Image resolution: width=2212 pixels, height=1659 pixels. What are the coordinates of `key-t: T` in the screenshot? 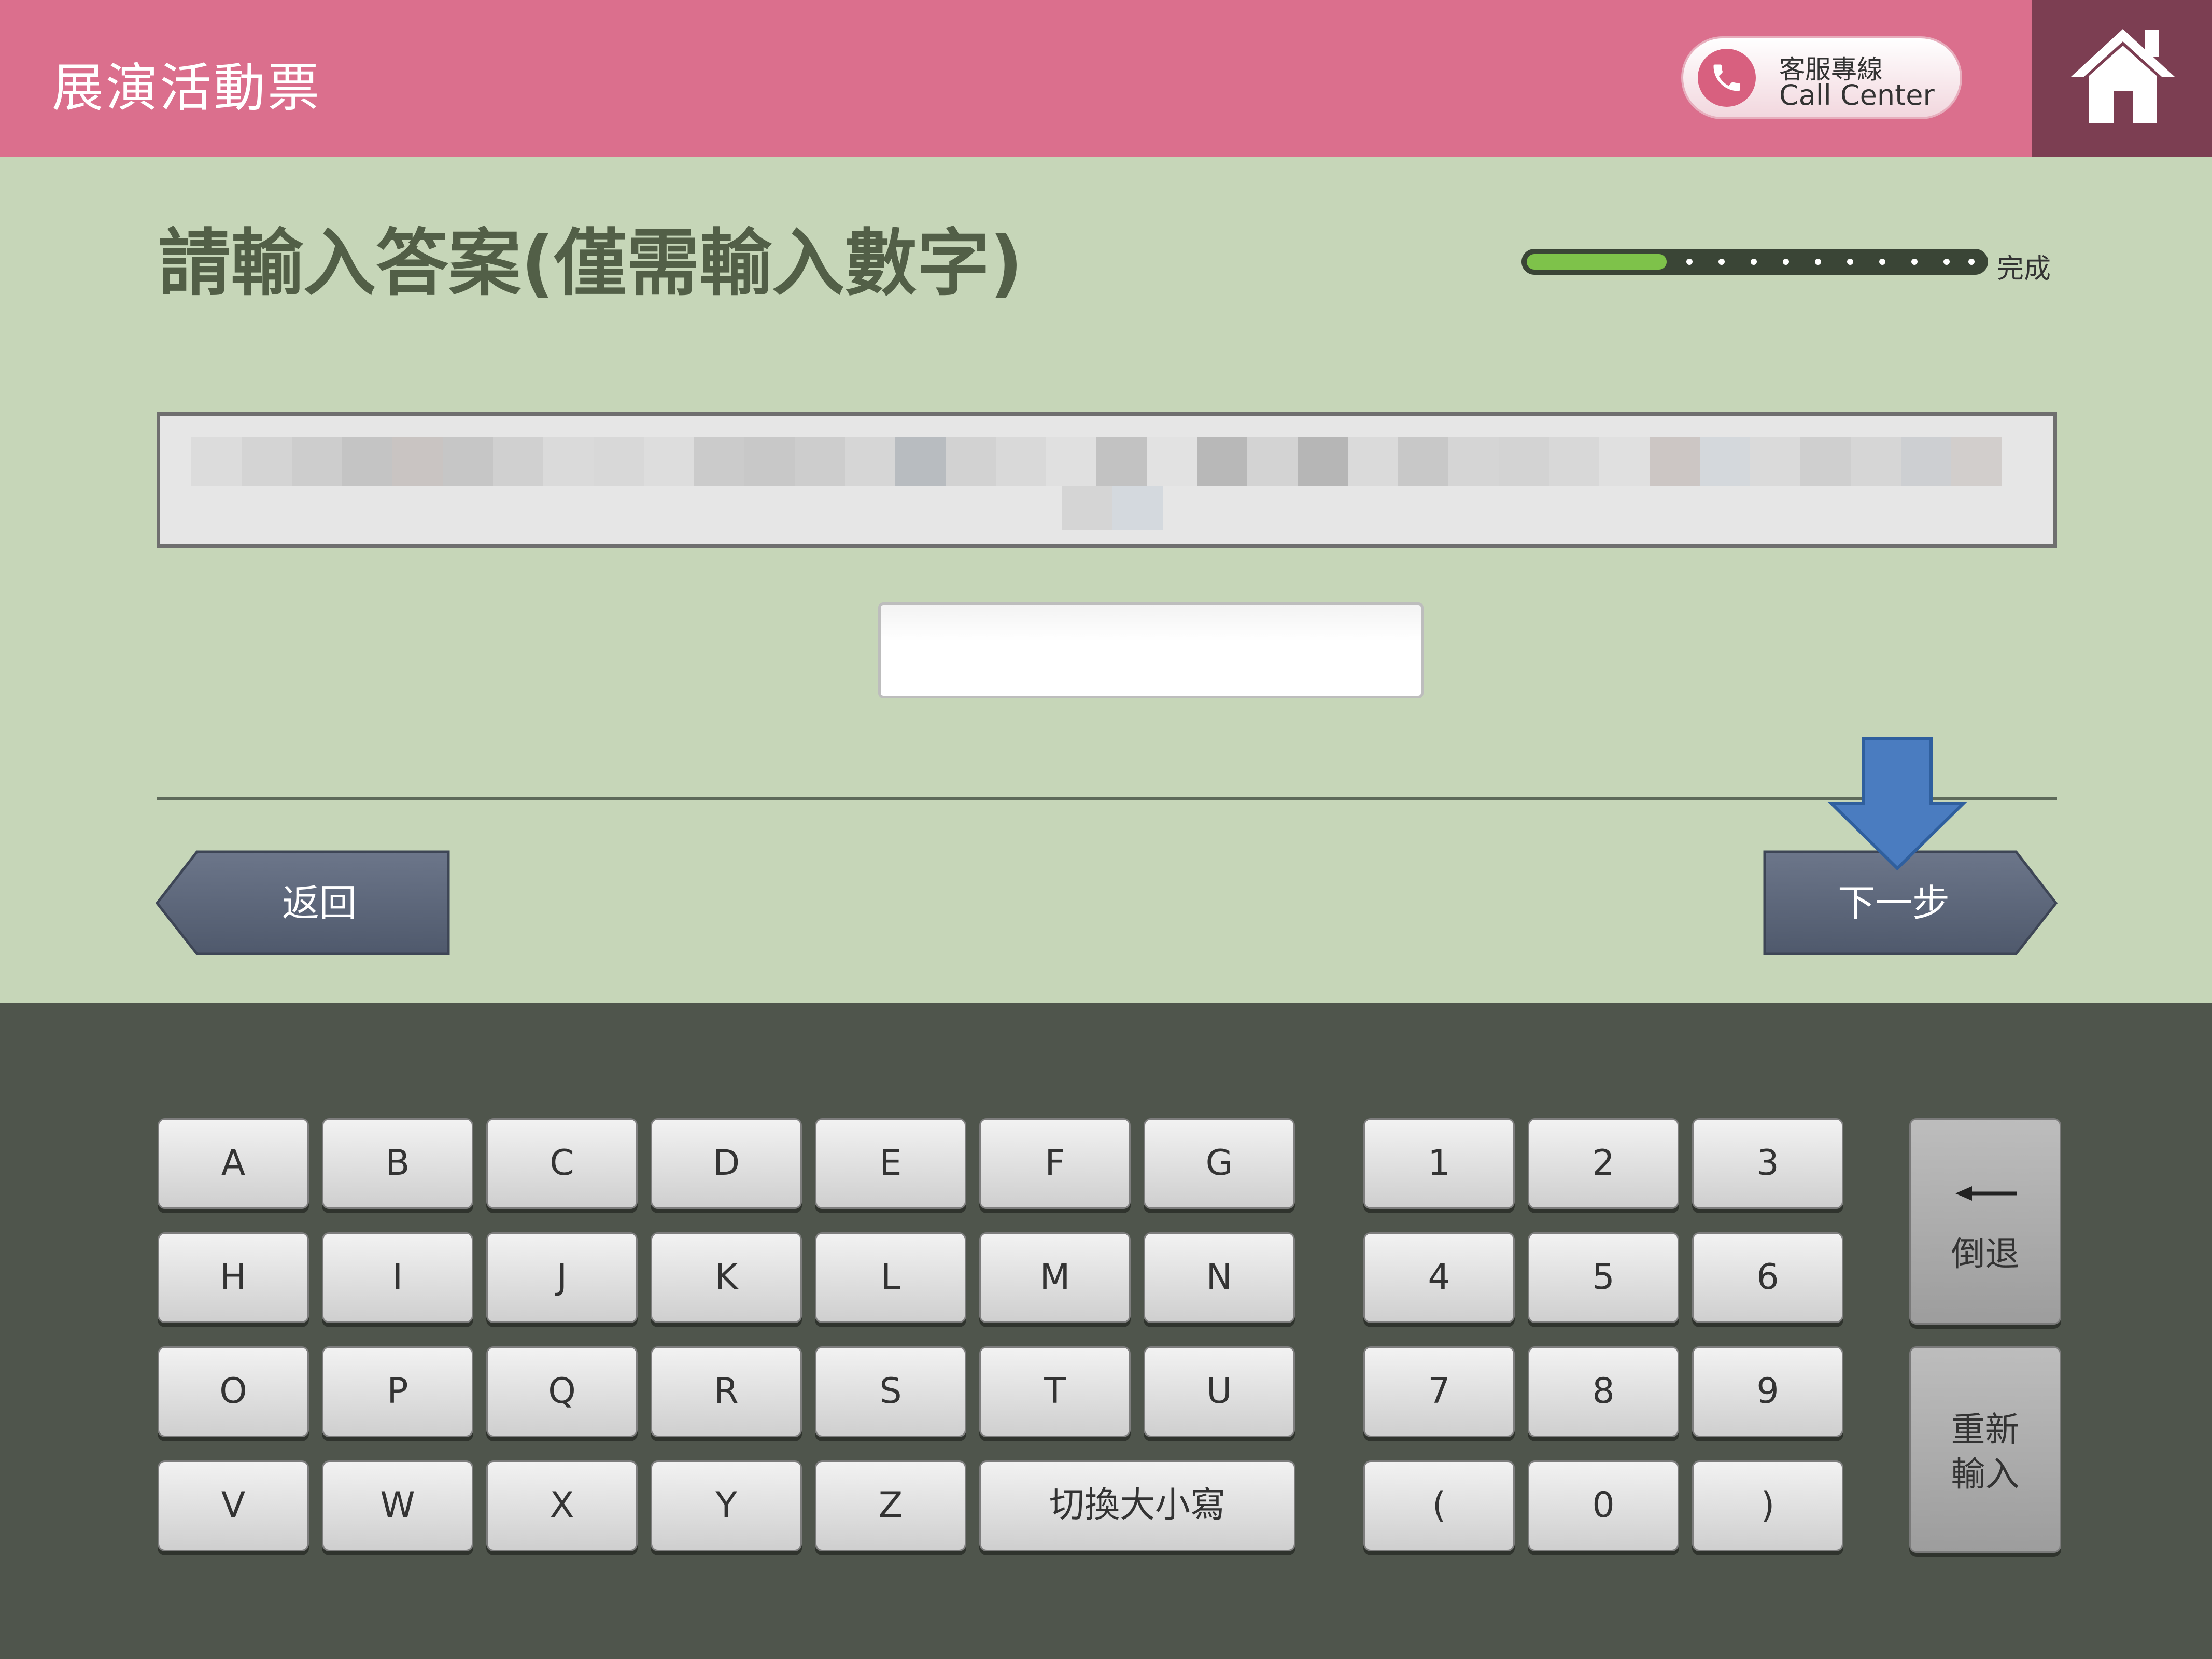 It's located at (1055, 1391).